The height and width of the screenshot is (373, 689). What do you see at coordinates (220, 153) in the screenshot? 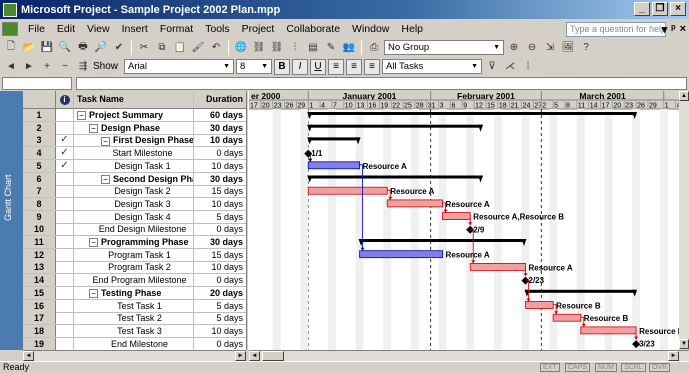
I see `duration-cell: 0 days` at bounding box center [220, 153].